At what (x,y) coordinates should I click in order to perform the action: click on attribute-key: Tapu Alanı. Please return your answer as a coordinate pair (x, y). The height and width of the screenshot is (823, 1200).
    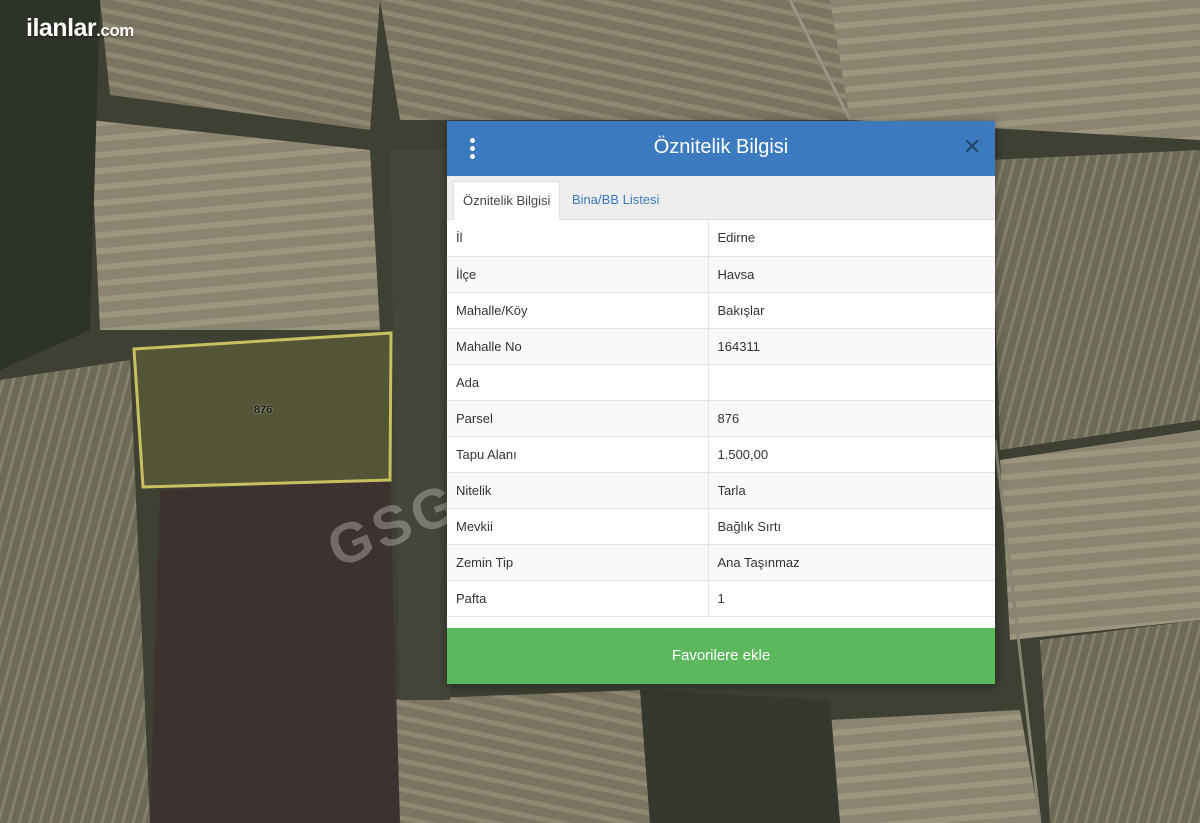
    Looking at the image, I should click on (578, 454).